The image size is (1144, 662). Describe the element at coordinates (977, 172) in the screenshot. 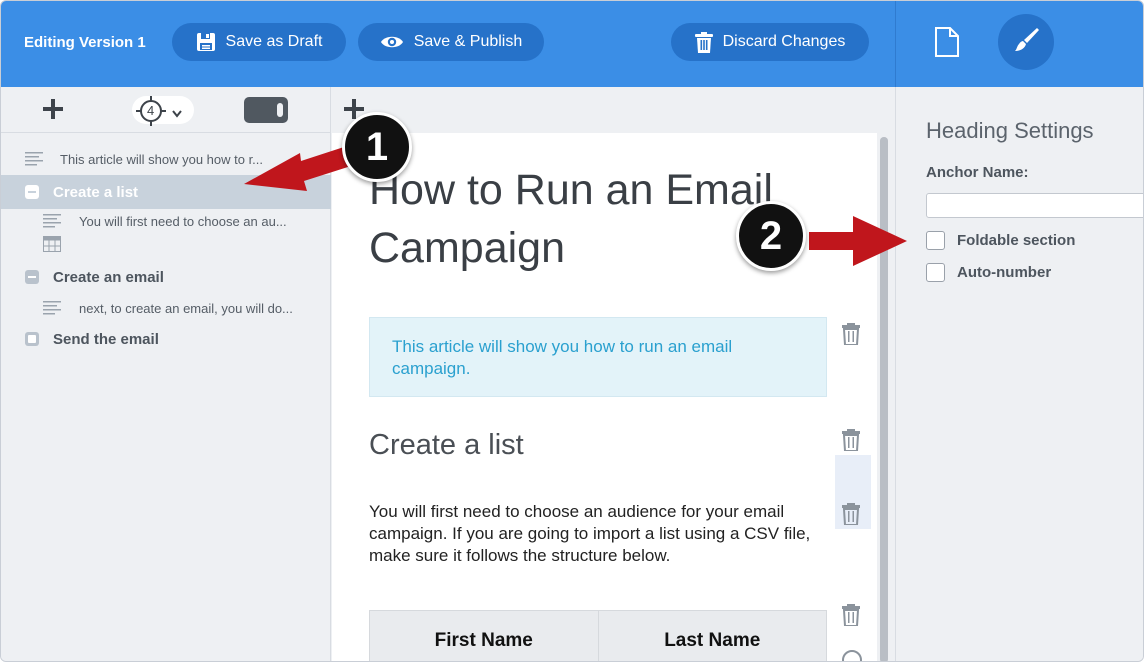

I see `anchor-name-label: Anchor Name:` at that location.